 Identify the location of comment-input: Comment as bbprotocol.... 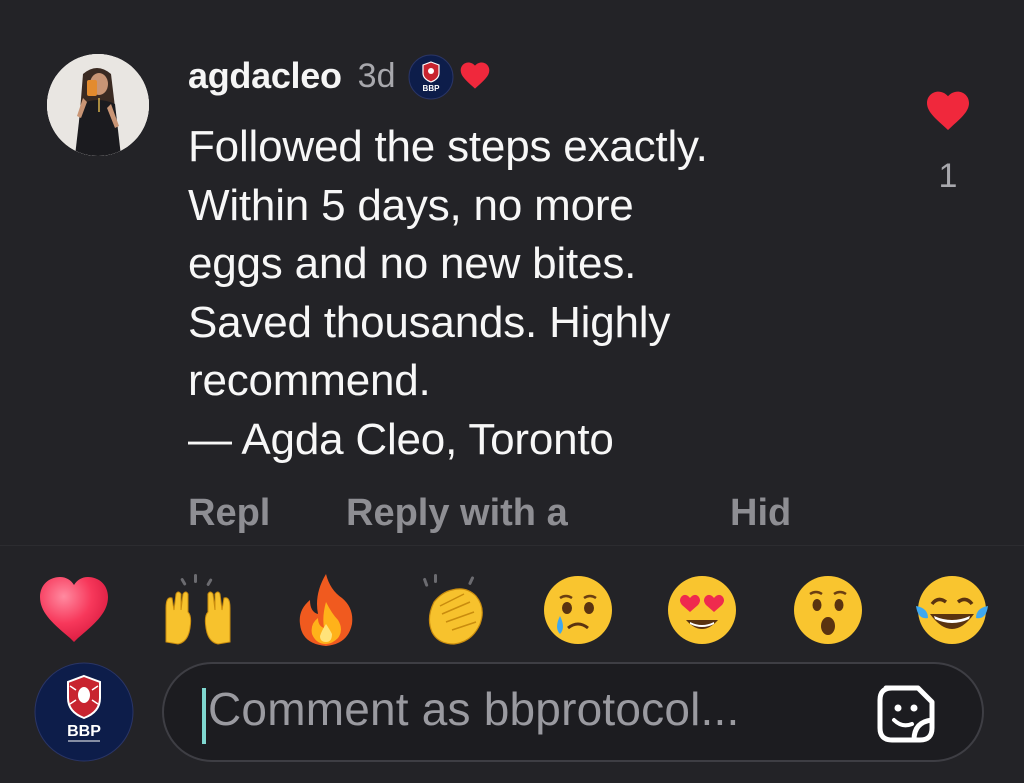
(474, 709).